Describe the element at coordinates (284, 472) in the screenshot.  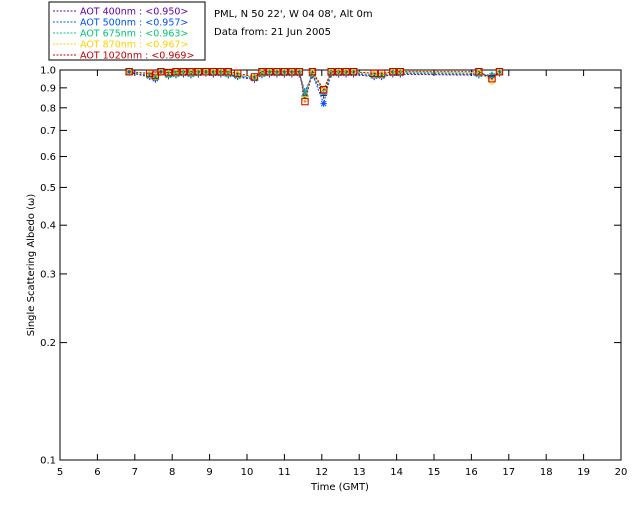
I see `x-tick-label: 11` at that location.